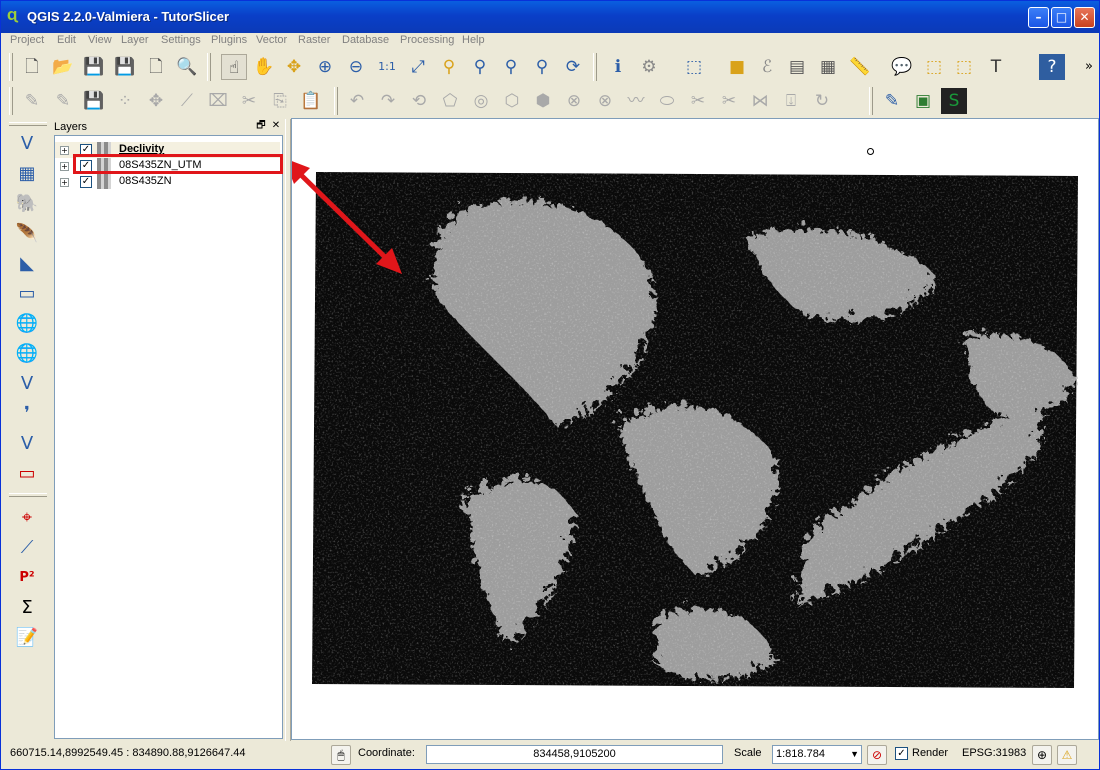 This screenshot has height=770, width=1100. I want to click on composer-manager-icon: 🔍, so click(187, 67).